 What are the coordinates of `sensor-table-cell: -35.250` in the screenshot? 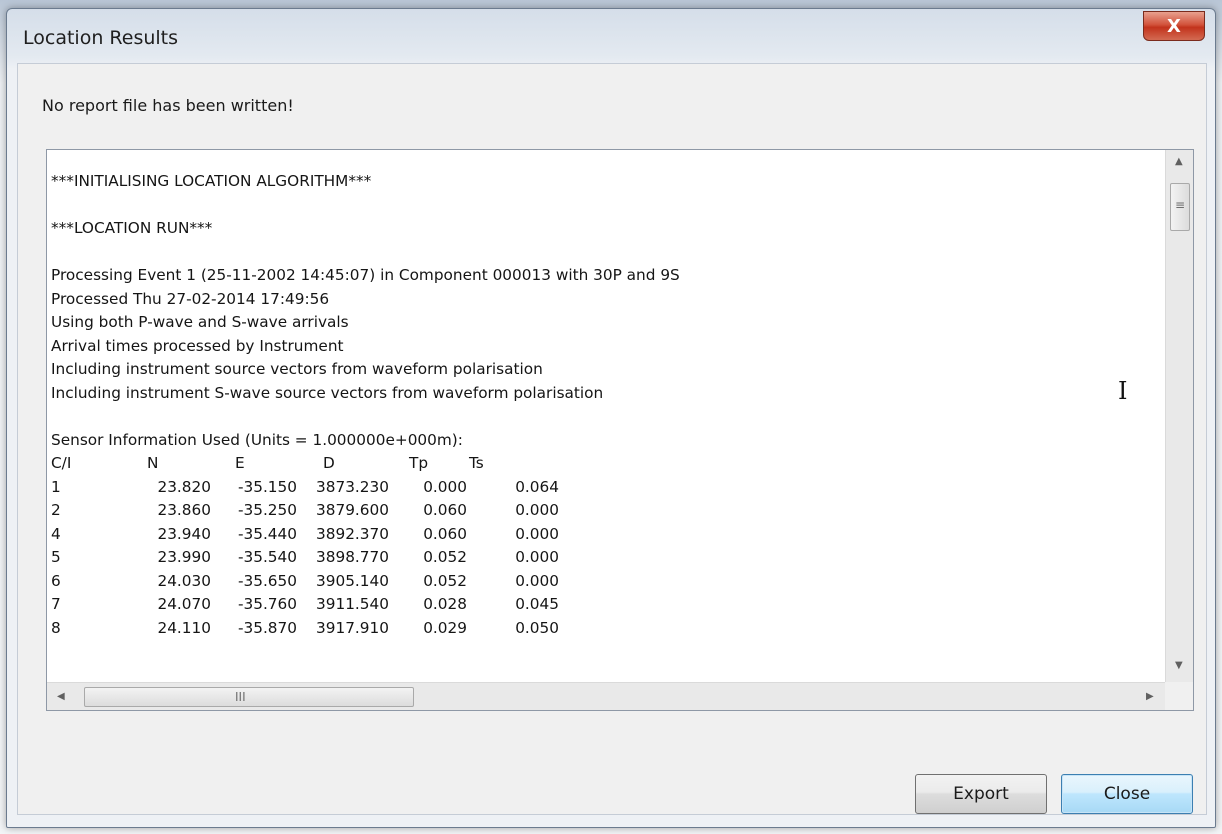 It's located at (267, 510).